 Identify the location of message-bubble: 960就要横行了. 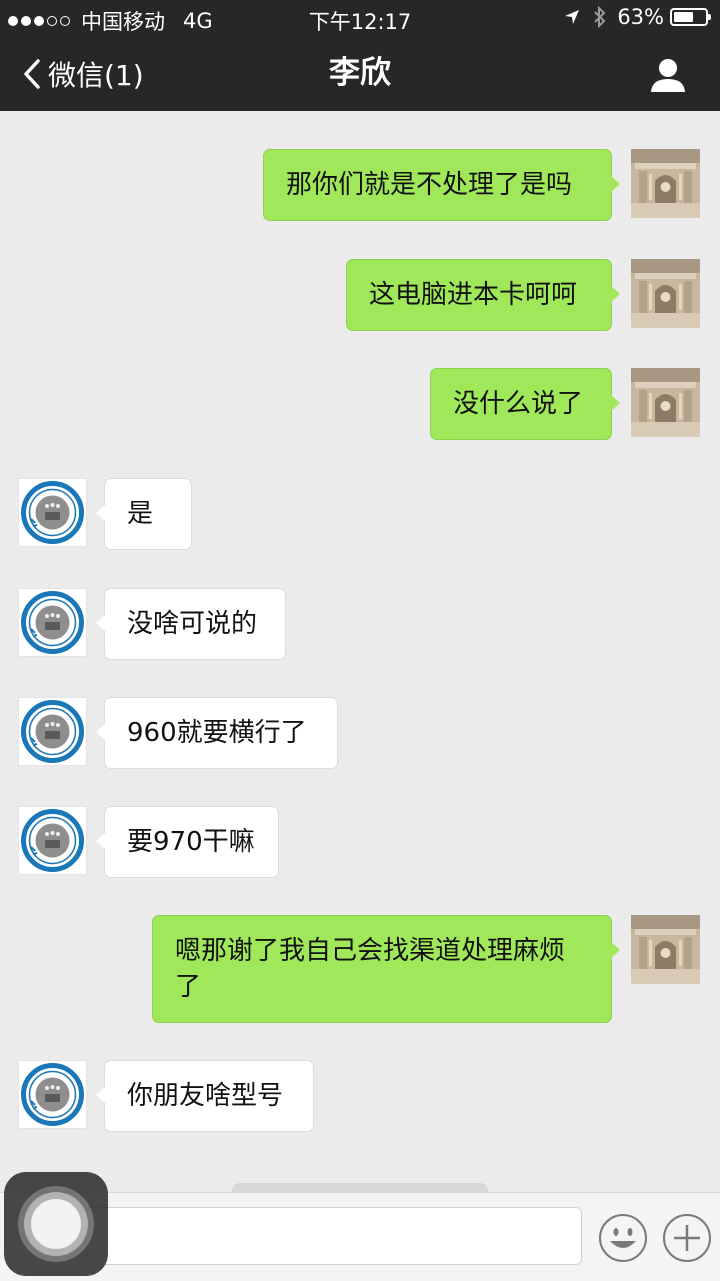
(217, 733).